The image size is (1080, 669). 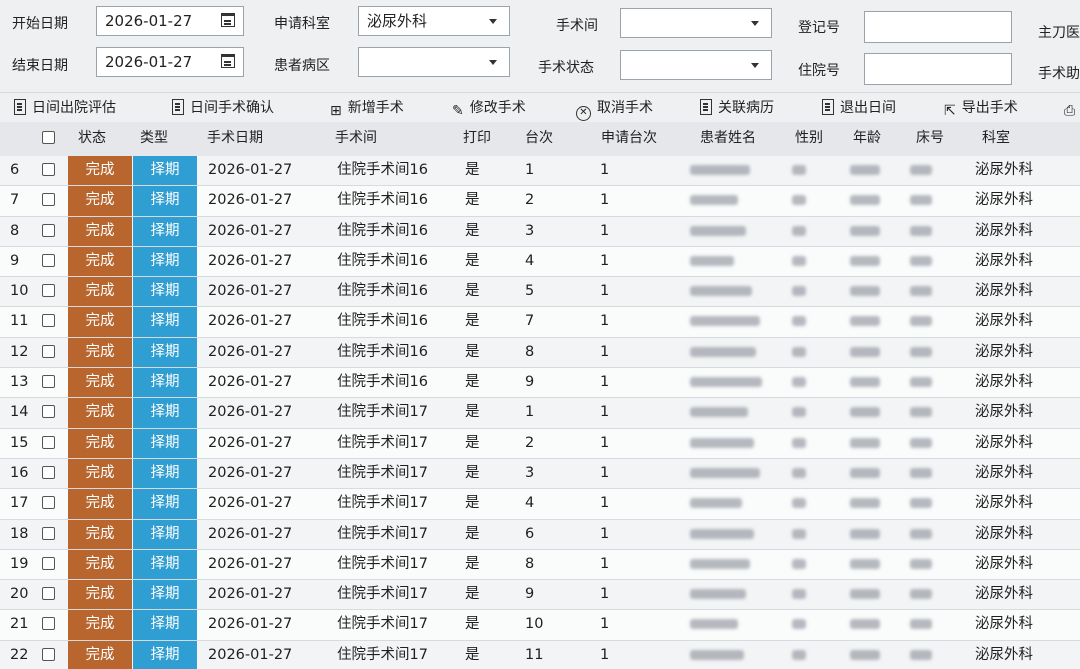 What do you see at coordinates (696, 23) in the screenshot?
I see `room-select` at bounding box center [696, 23].